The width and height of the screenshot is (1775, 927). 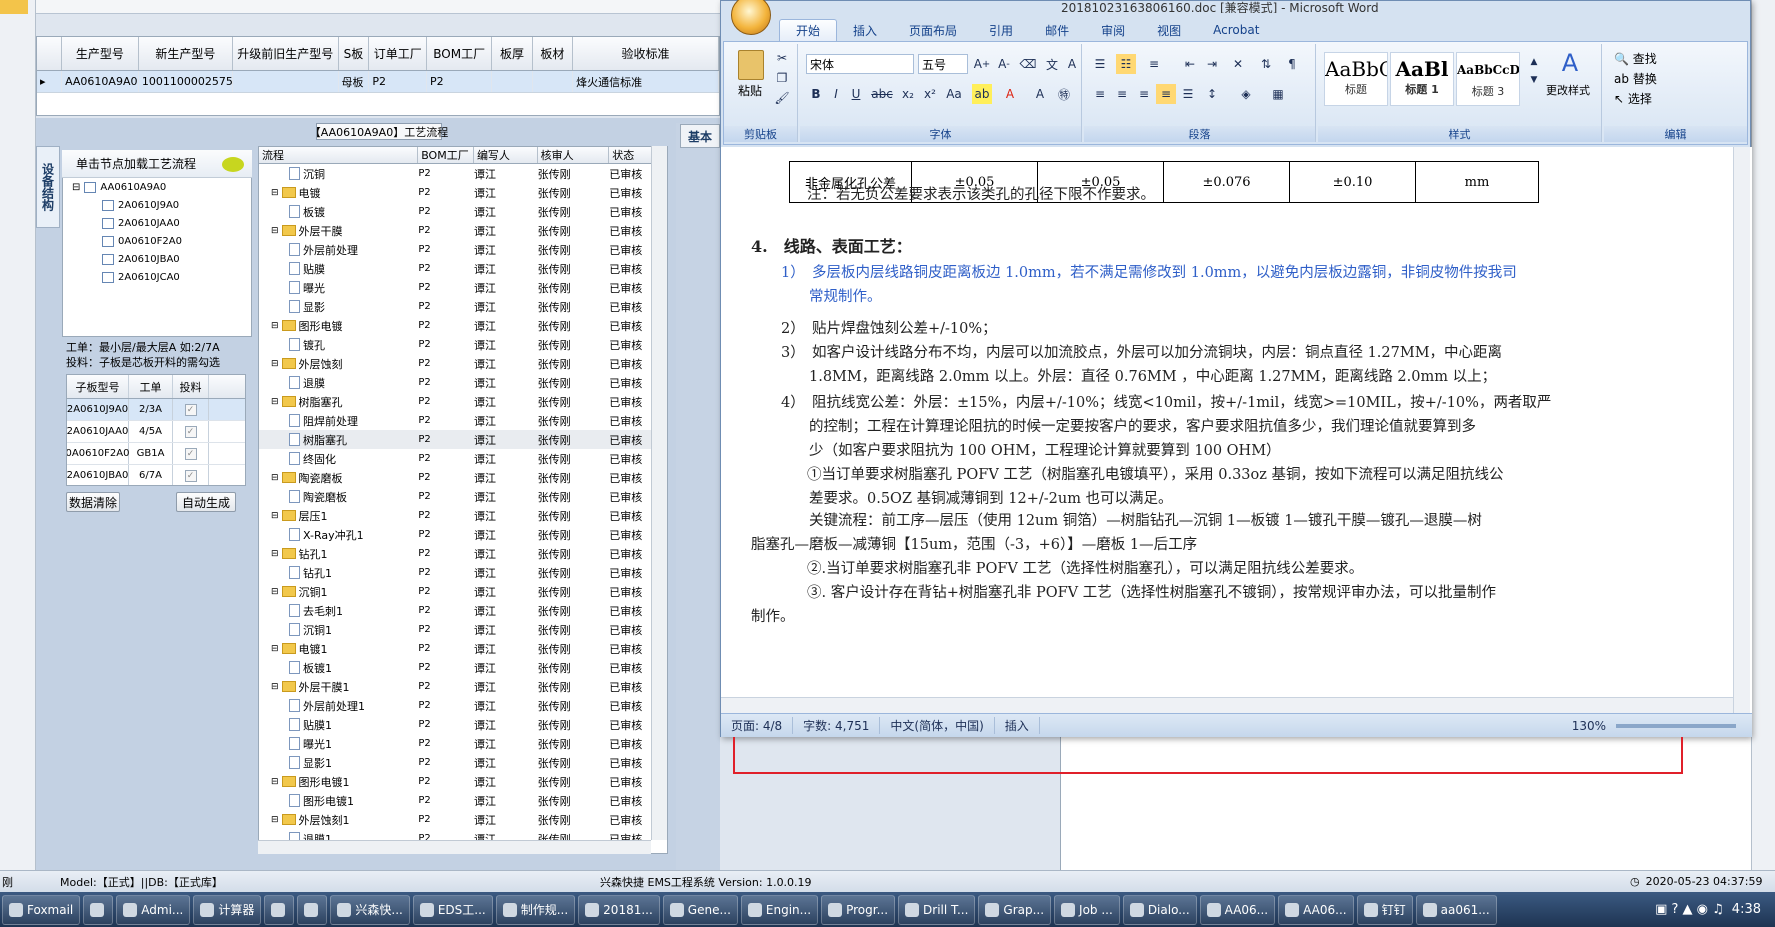 What do you see at coordinates (1534, 80) in the screenshot?
I see `styles-scroll-down-icon: ▼` at bounding box center [1534, 80].